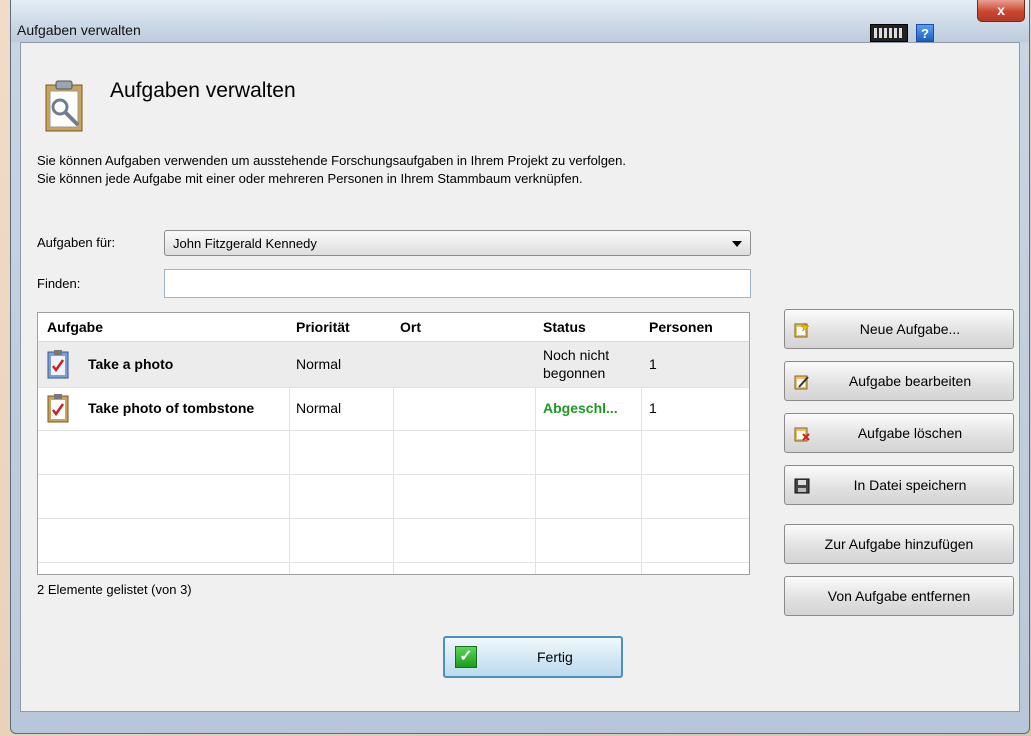 Image resolution: width=1031 pixels, height=736 pixels. I want to click on add-to-task-button-label: Zur Aufgabe hinzufügen, so click(899, 544).